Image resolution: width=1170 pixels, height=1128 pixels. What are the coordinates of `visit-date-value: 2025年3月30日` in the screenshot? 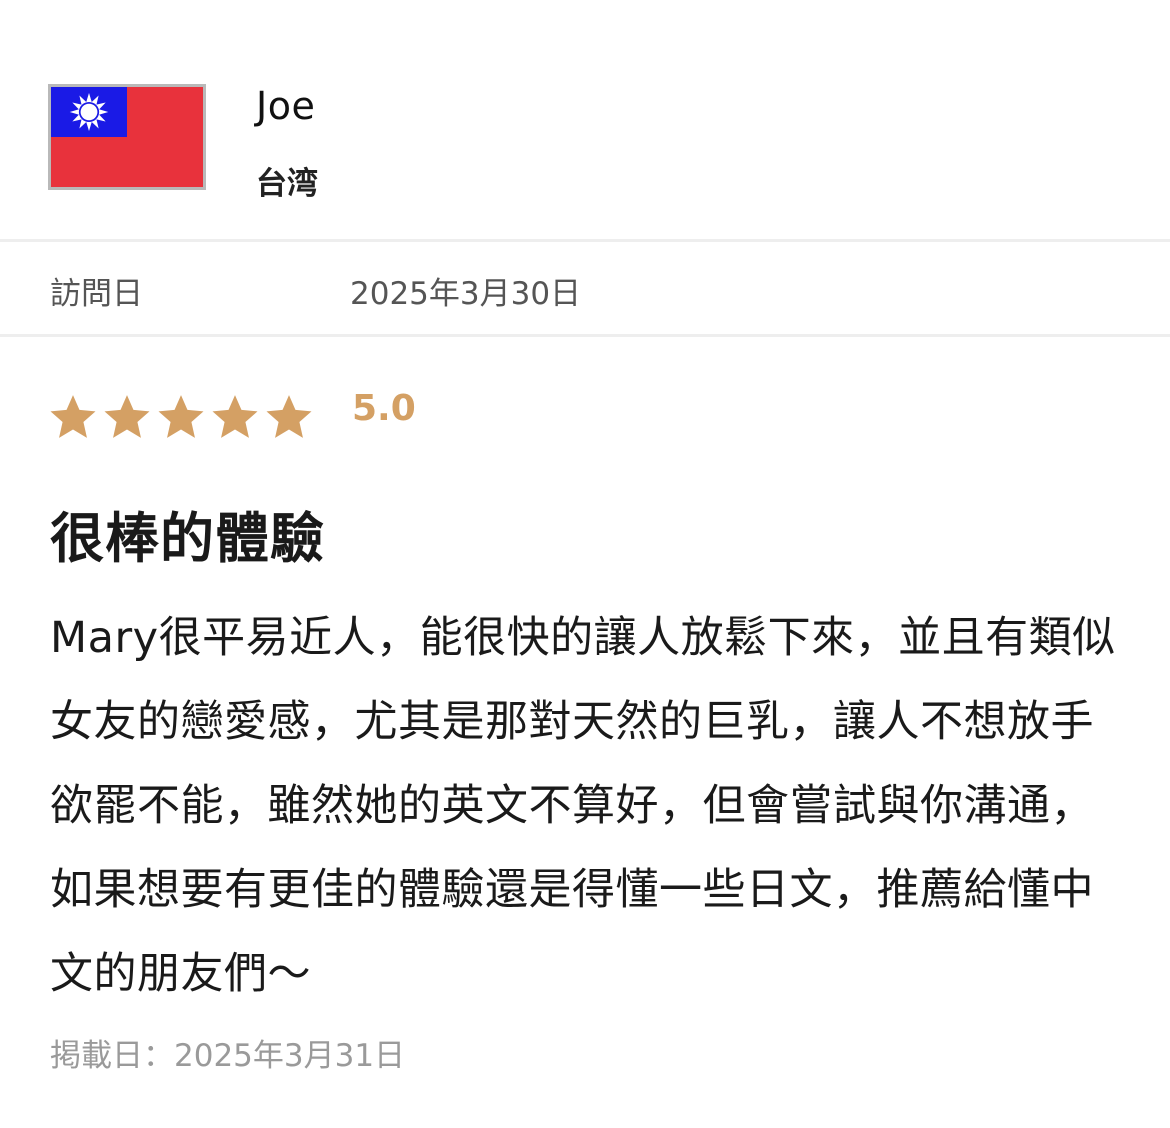 It's located at (466, 294).